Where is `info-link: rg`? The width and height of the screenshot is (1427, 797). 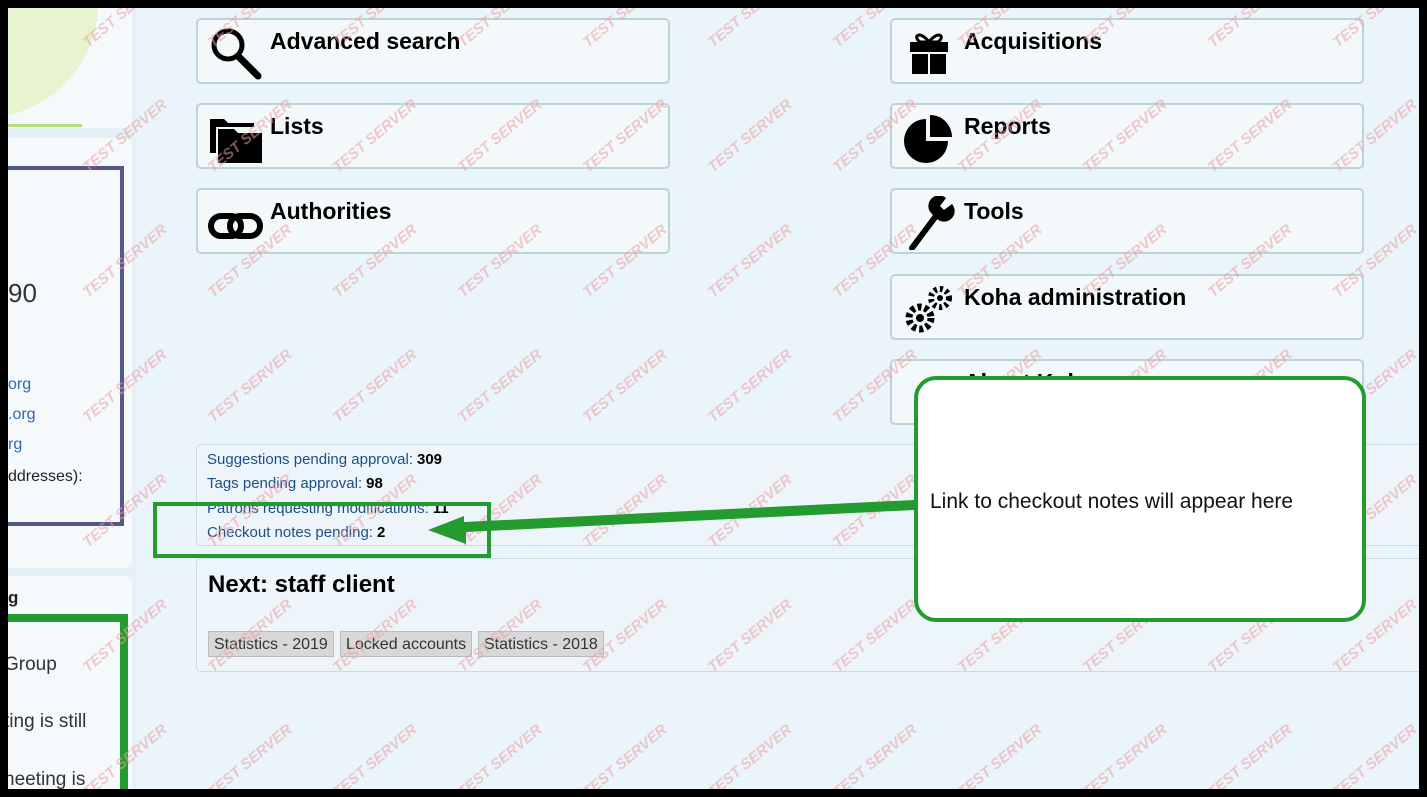
info-link: rg is located at coordinates (15, 445).